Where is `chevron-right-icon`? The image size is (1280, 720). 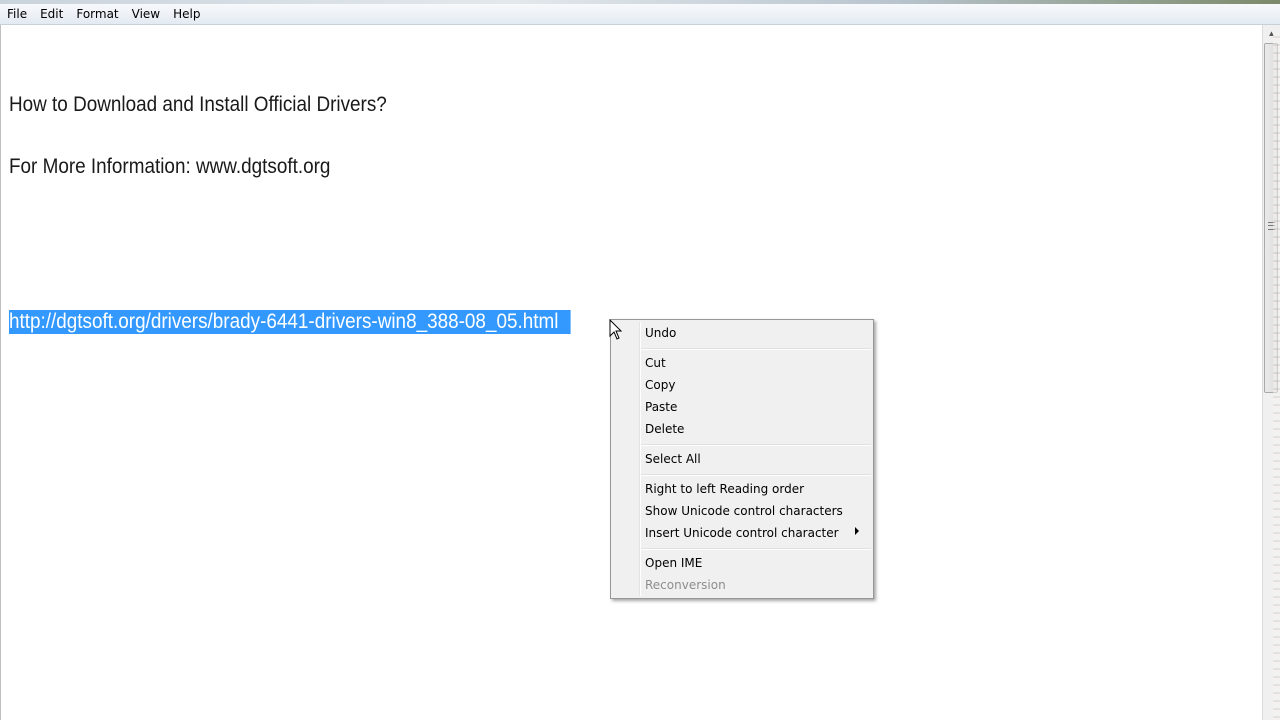 chevron-right-icon is located at coordinates (857, 531).